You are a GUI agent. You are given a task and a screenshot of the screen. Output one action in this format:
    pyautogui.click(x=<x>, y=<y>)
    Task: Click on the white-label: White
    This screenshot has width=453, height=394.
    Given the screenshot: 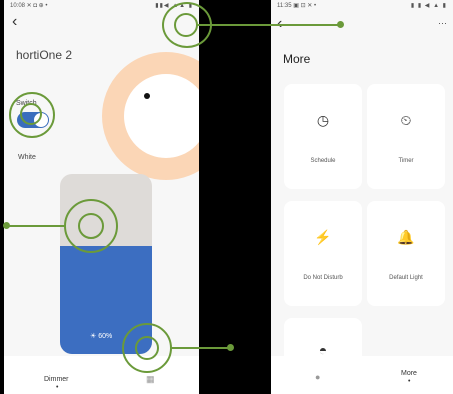 What is the action you would take?
    pyautogui.click(x=27, y=157)
    